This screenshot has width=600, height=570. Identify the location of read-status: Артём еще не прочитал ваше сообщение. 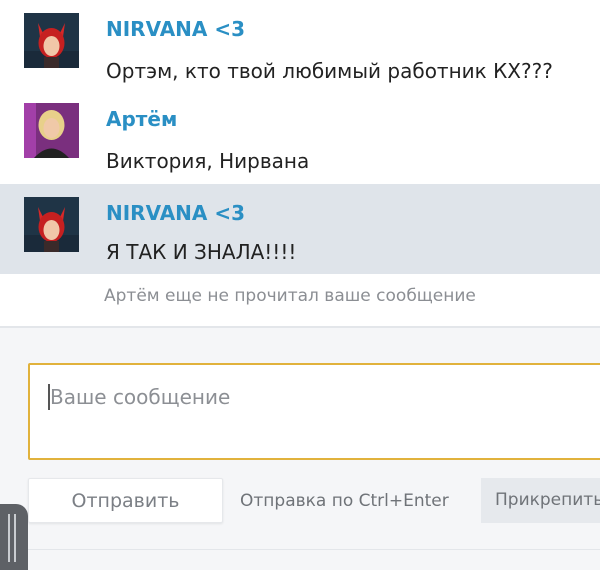
(290, 296).